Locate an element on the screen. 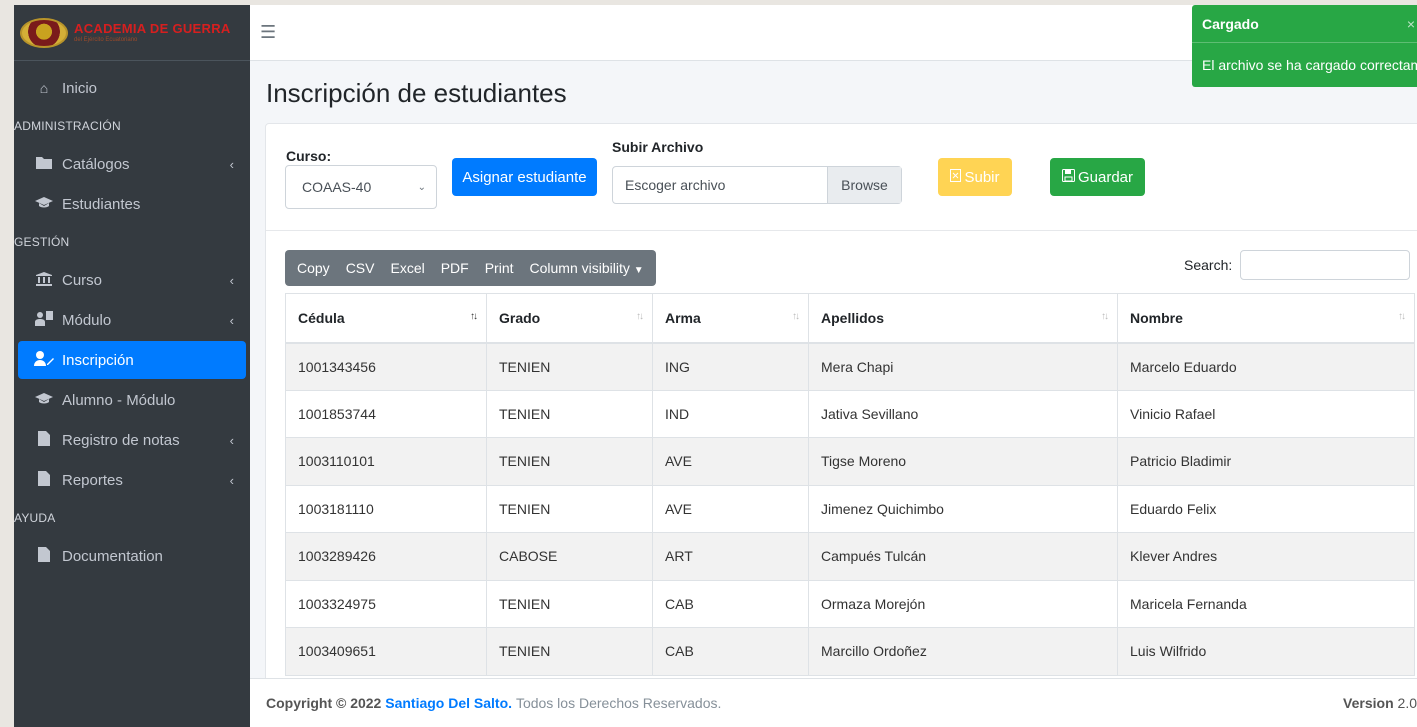 This screenshot has height=727, width=1417. author-link: Santiago Del Salto. is located at coordinates (448, 703).